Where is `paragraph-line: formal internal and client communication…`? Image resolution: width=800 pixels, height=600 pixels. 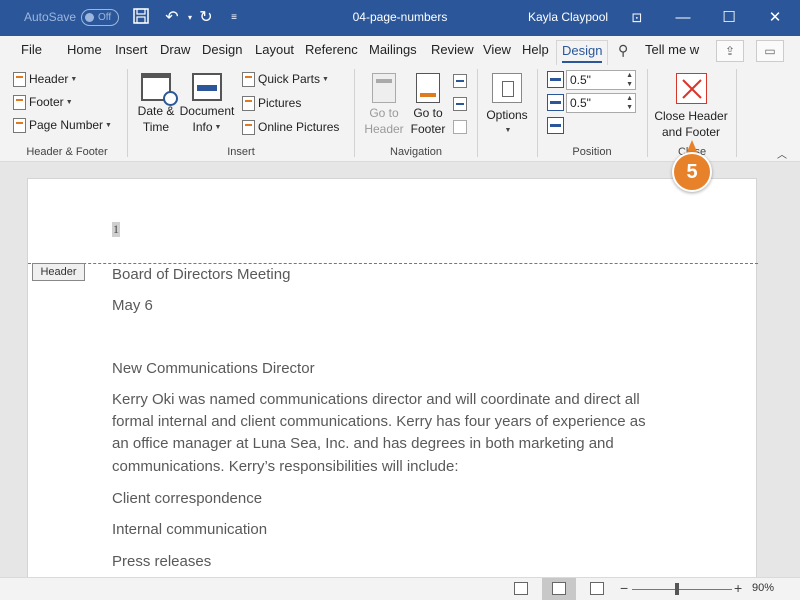 paragraph-line: formal internal and client communication… is located at coordinates (392, 422).